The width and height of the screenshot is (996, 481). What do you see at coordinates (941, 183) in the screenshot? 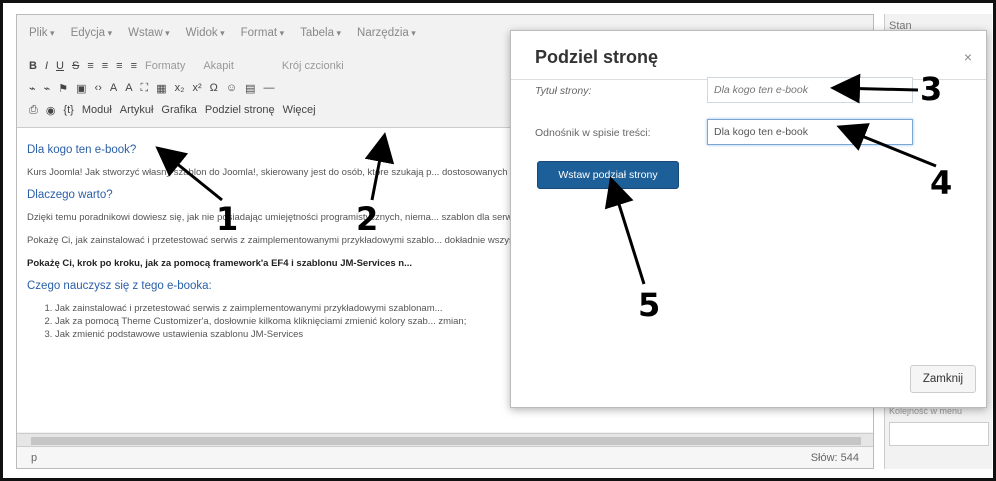
I see `callout-4: 4` at bounding box center [941, 183].